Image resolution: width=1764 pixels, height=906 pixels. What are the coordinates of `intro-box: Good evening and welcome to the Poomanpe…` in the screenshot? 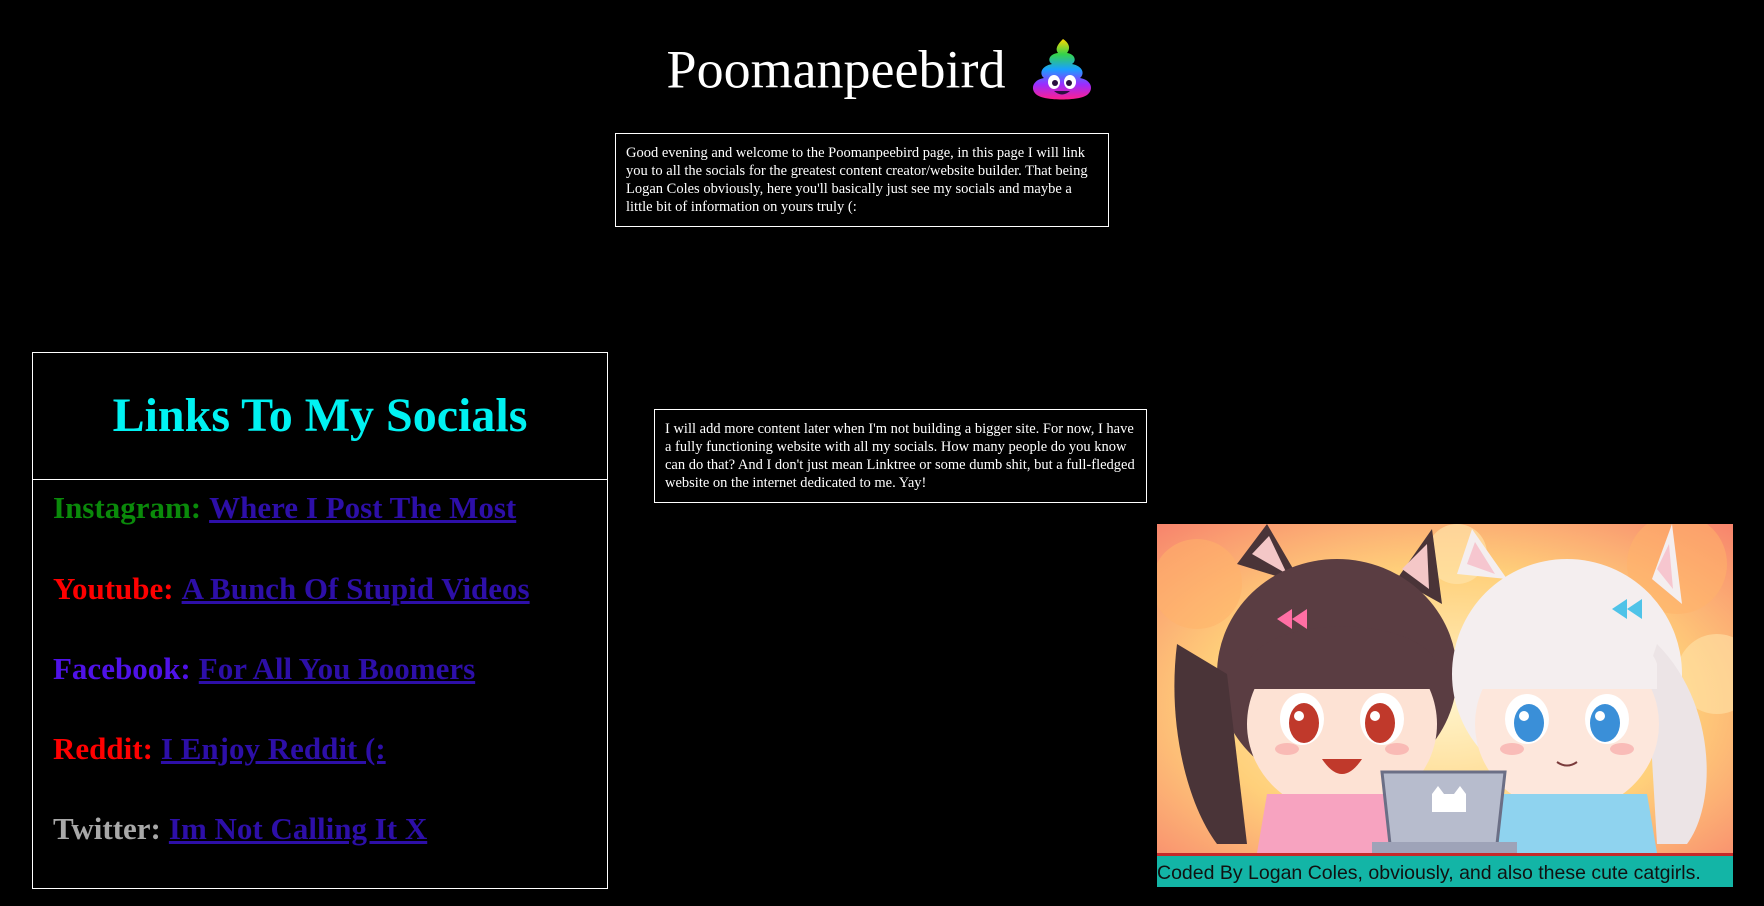 It's located at (862, 180).